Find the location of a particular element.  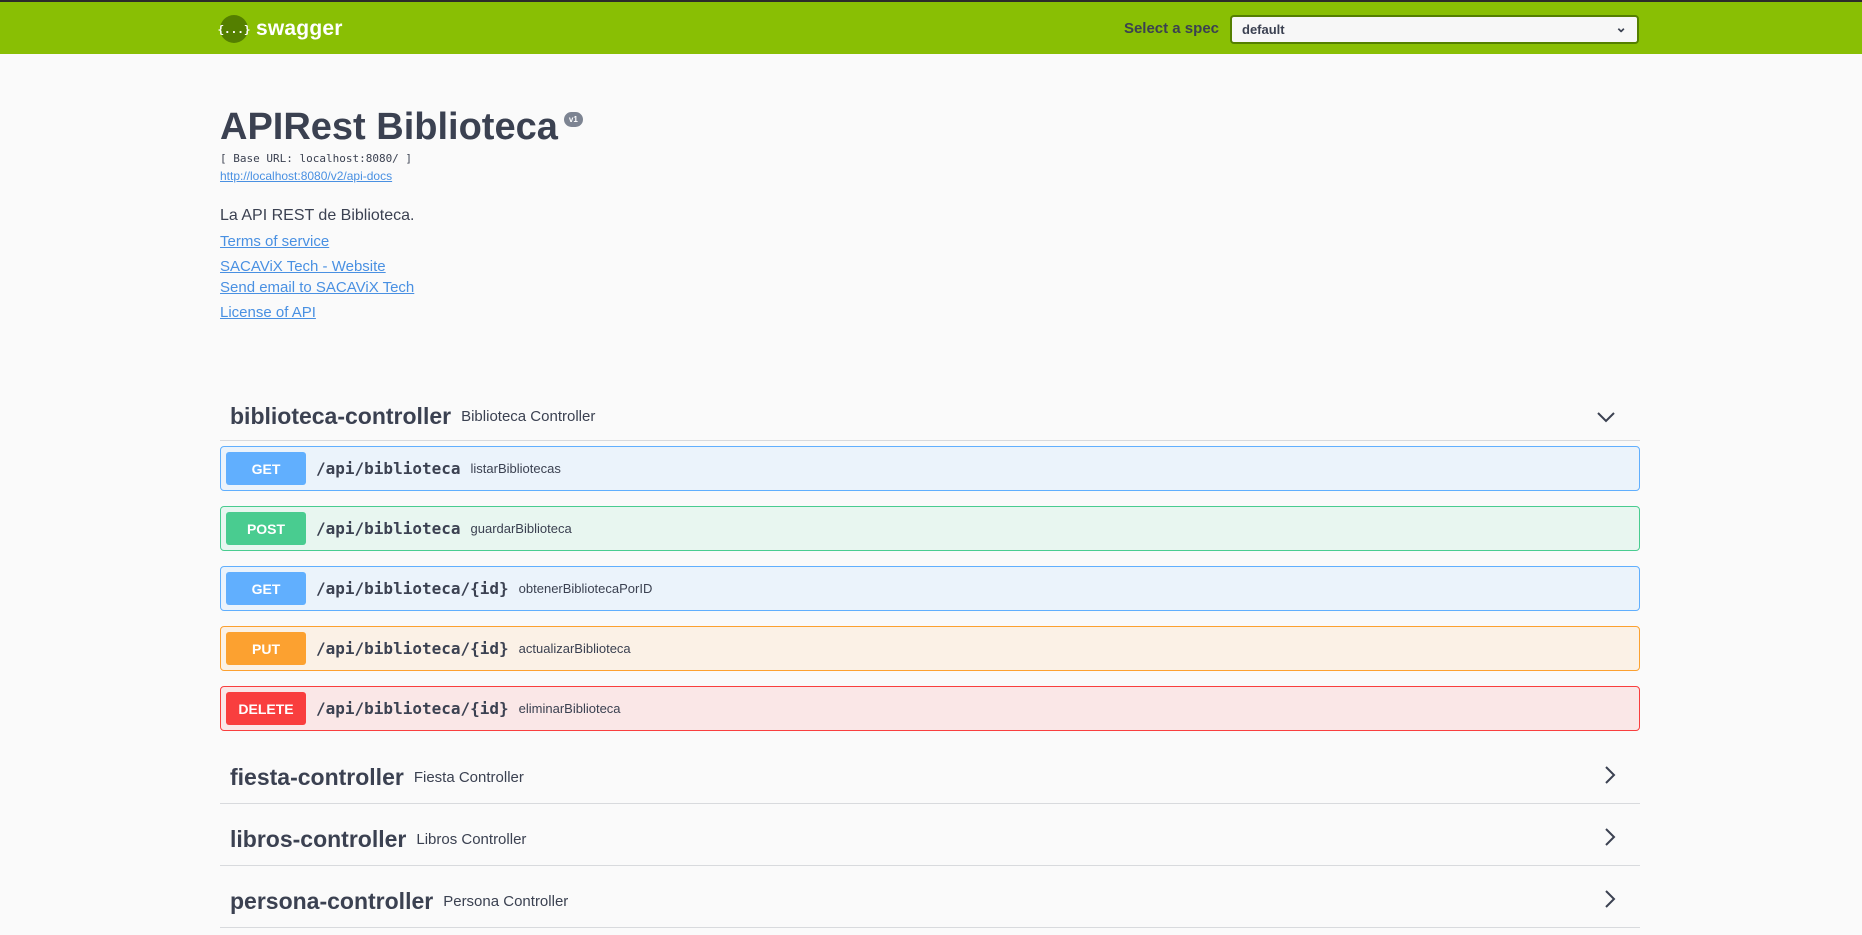

tag-name: biblioteca-controller is located at coordinates (341, 415).